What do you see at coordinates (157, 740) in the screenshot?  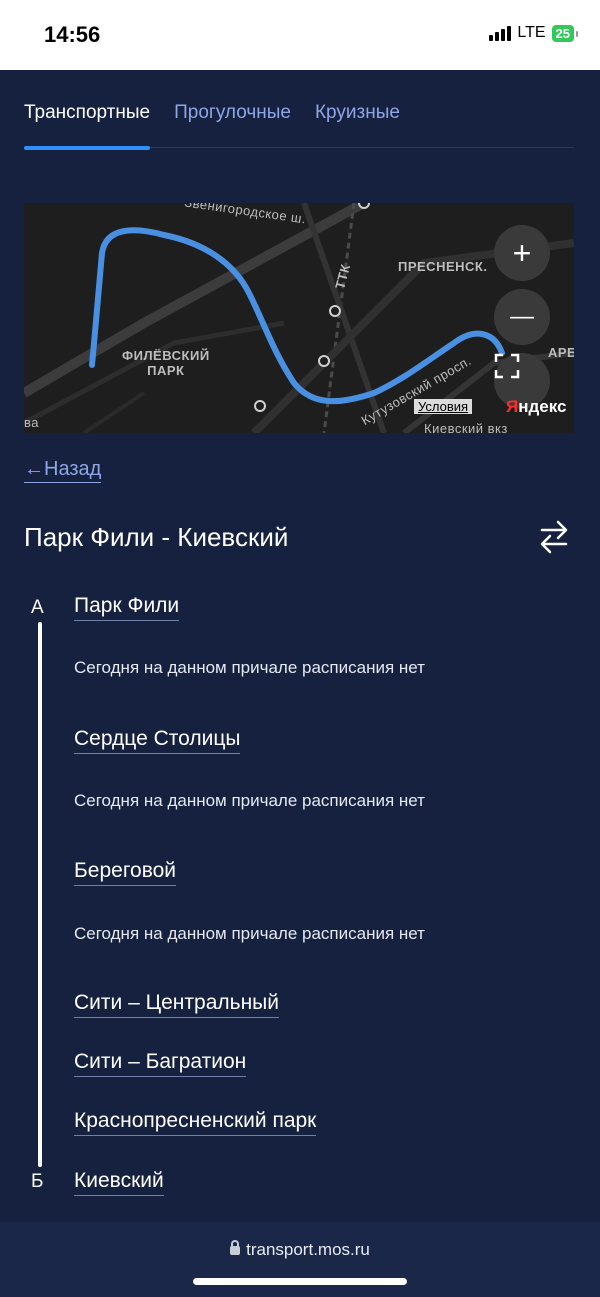 I see `stop-link: Сердце Столицы` at bounding box center [157, 740].